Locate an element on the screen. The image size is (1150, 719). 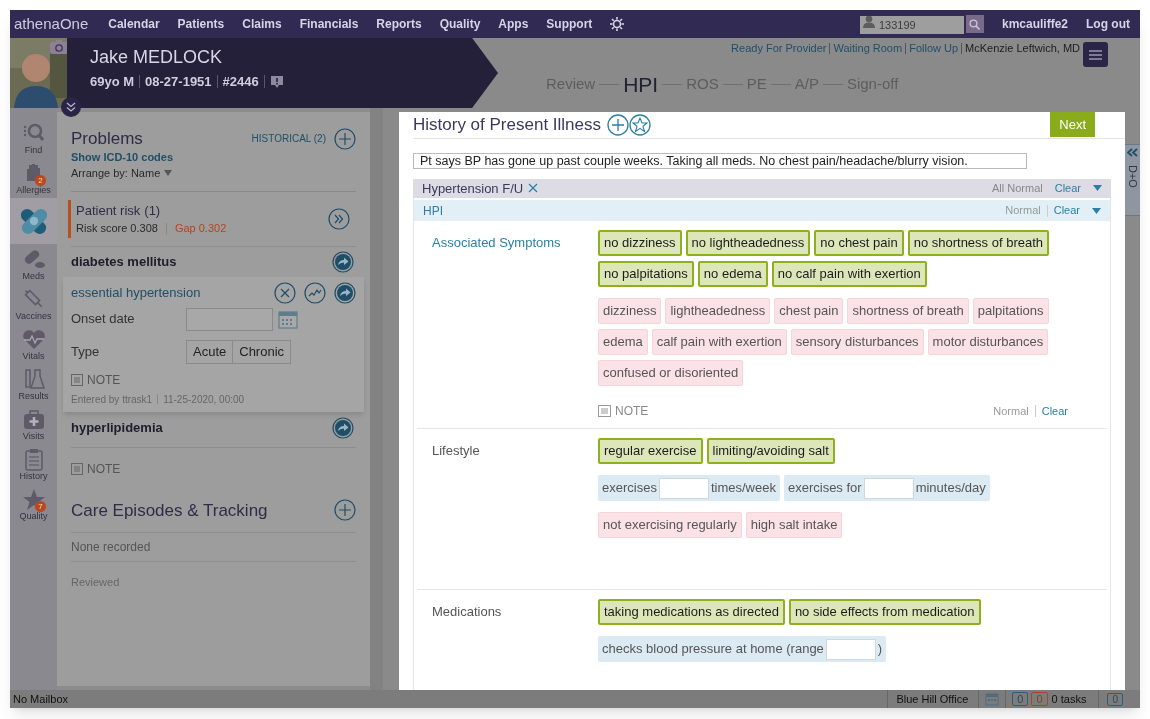
finding-chip: high salt intake is located at coordinates (794, 525).